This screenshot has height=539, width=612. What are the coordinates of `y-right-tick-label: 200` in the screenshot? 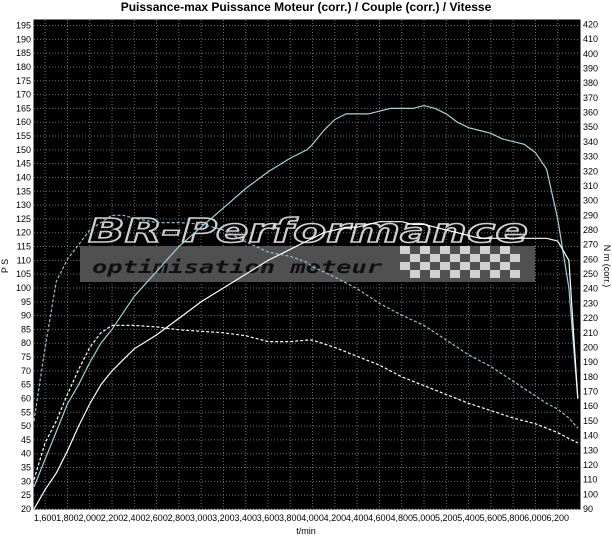 It's located at (590, 347).